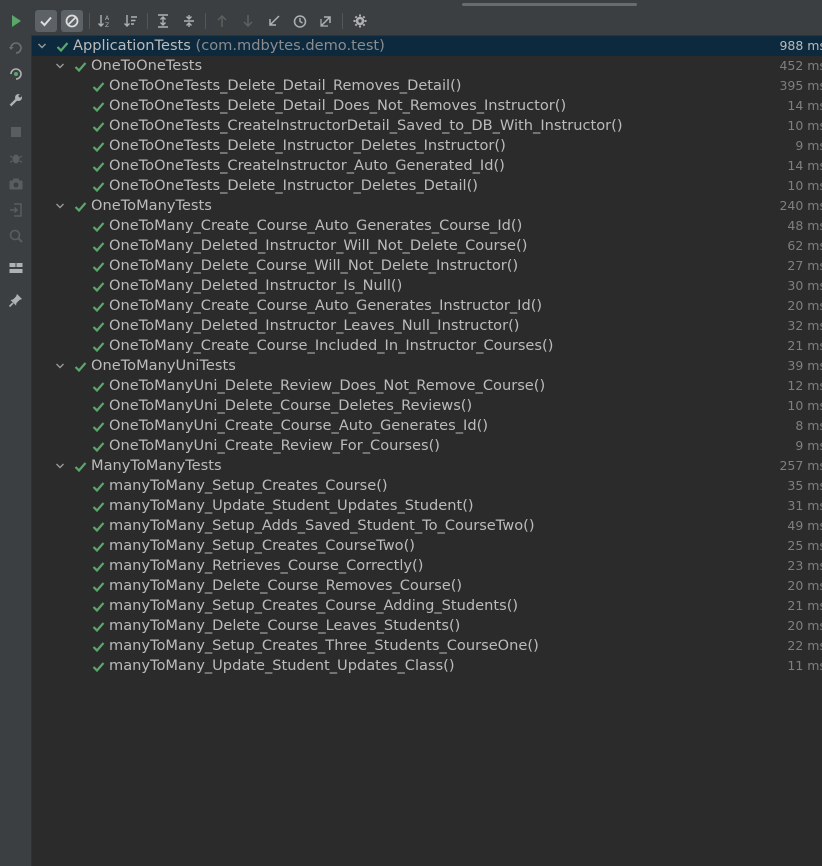 This screenshot has width=822, height=866. Describe the element at coordinates (808, 445) in the screenshot. I see `duration-label: 9 ms` at that location.